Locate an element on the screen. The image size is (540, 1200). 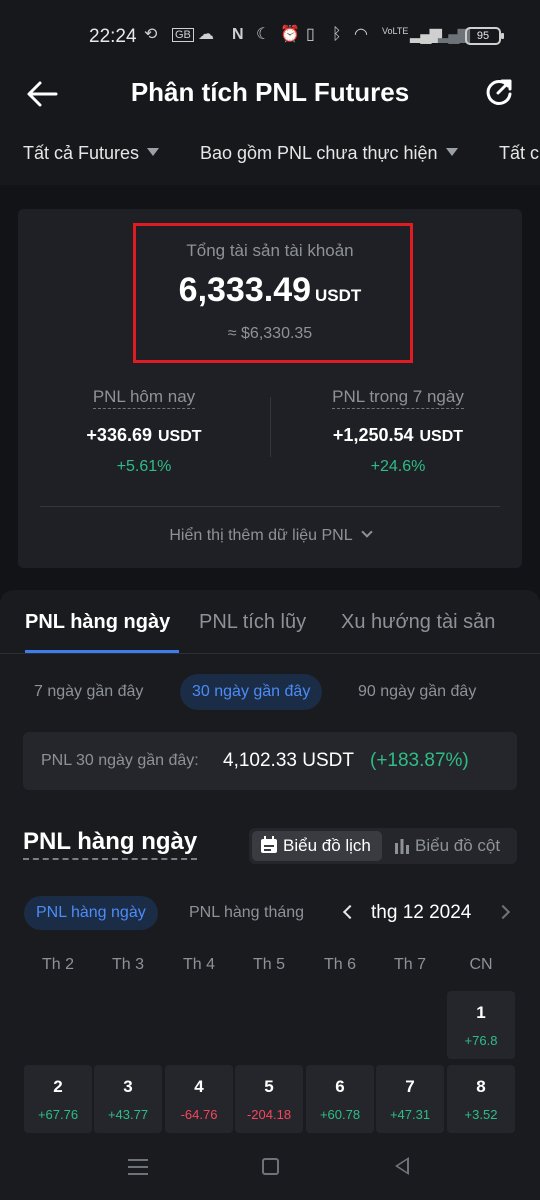
day-number: 8 is located at coordinates (481, 1086).